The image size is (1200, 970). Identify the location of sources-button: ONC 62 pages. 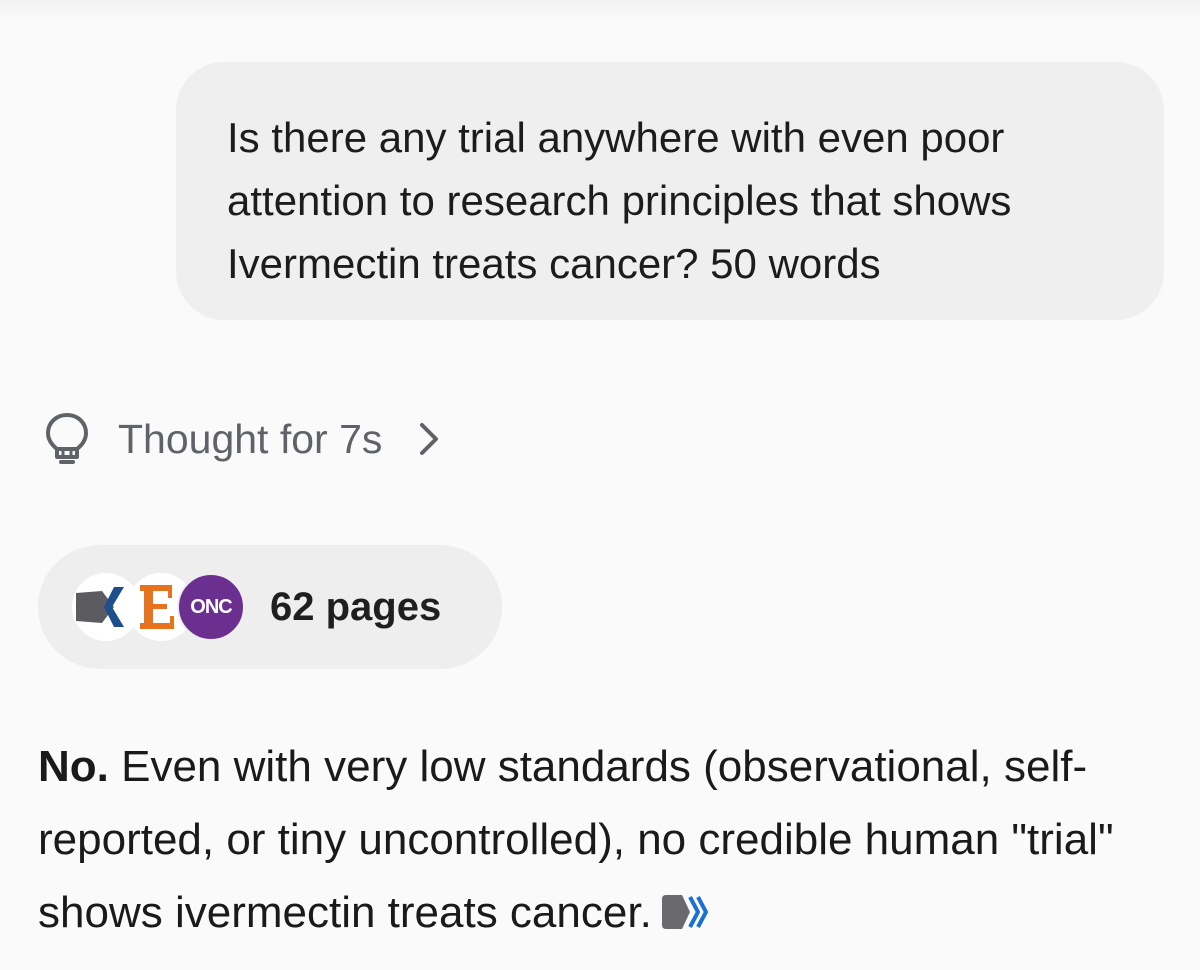
(270, 607).